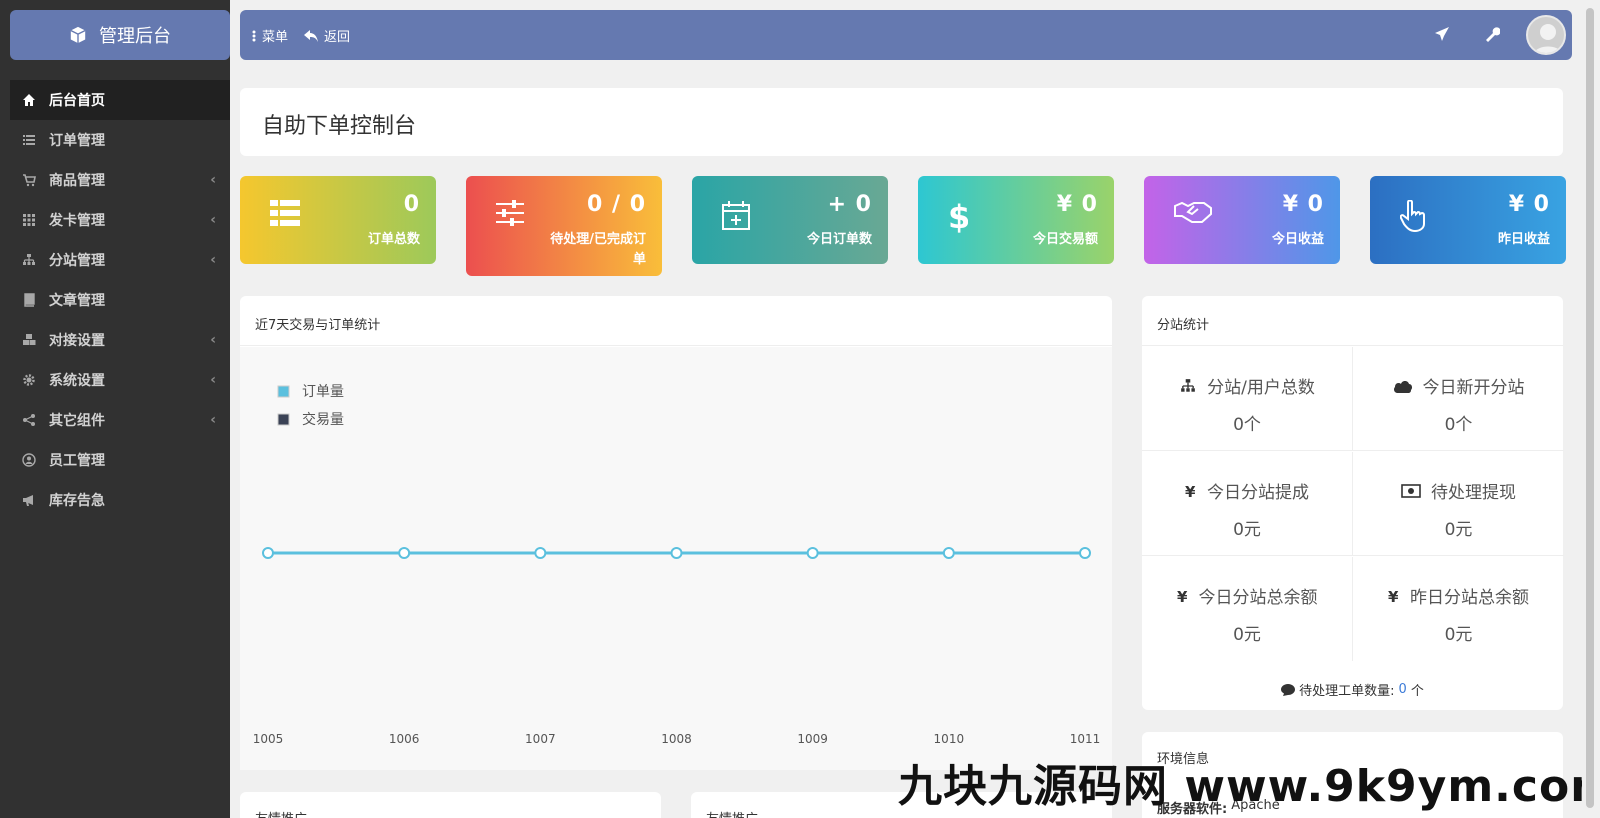 The height and width of the screenshot is (818, 1600). Describe the element at coordinates (1546, 35) in the screenshot. I see `user-avatar` at that location.